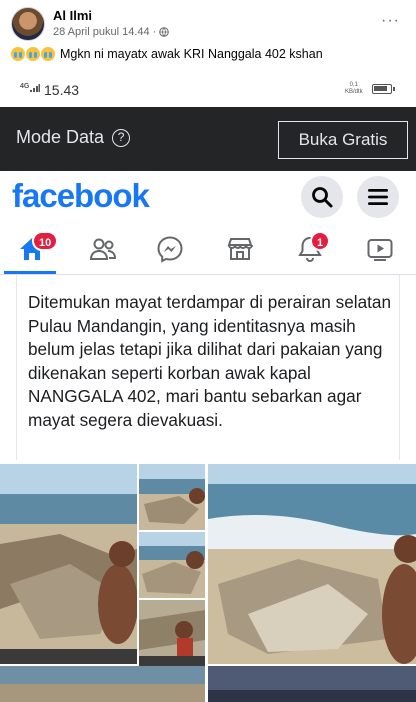  Describe the element at coordinates (208, 139) in the screenshot. I see `data-mode-bar: Mode Data ? Buka Gratis` at that location.